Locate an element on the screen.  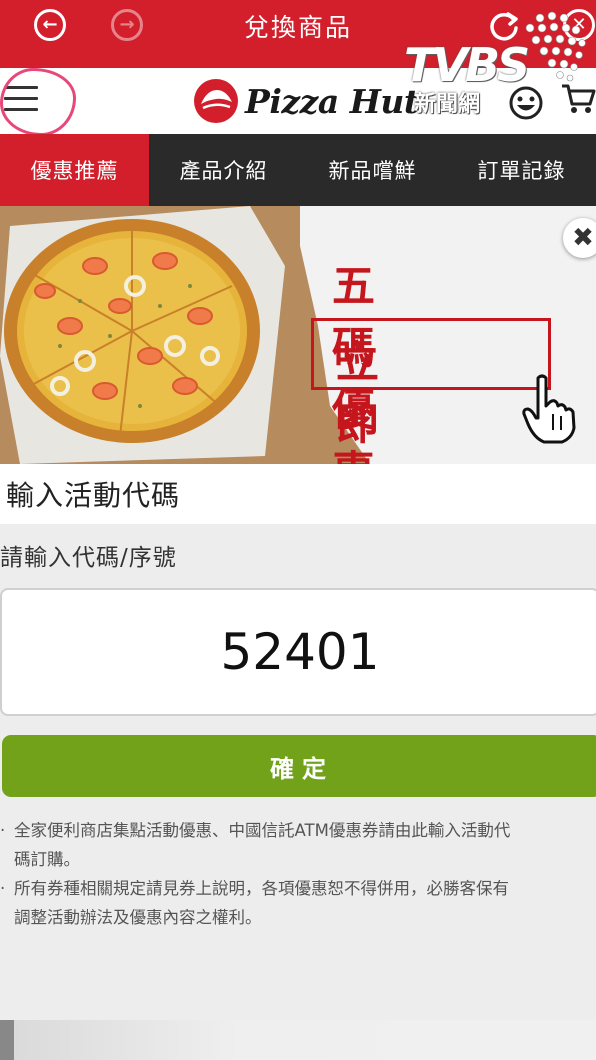
bottom-edge is located at coordinates (298, 1040).